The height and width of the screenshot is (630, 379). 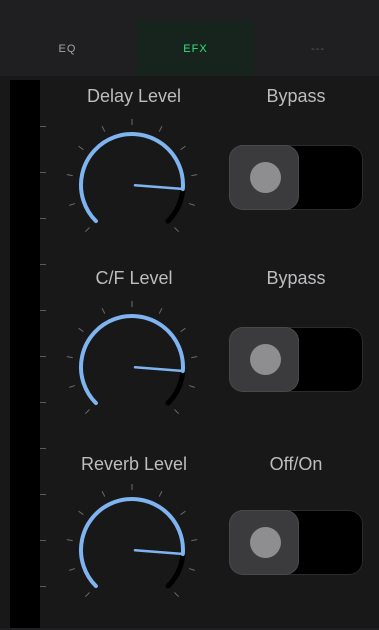 I want to click on delay-level-knob, so click(x=134, y=185).